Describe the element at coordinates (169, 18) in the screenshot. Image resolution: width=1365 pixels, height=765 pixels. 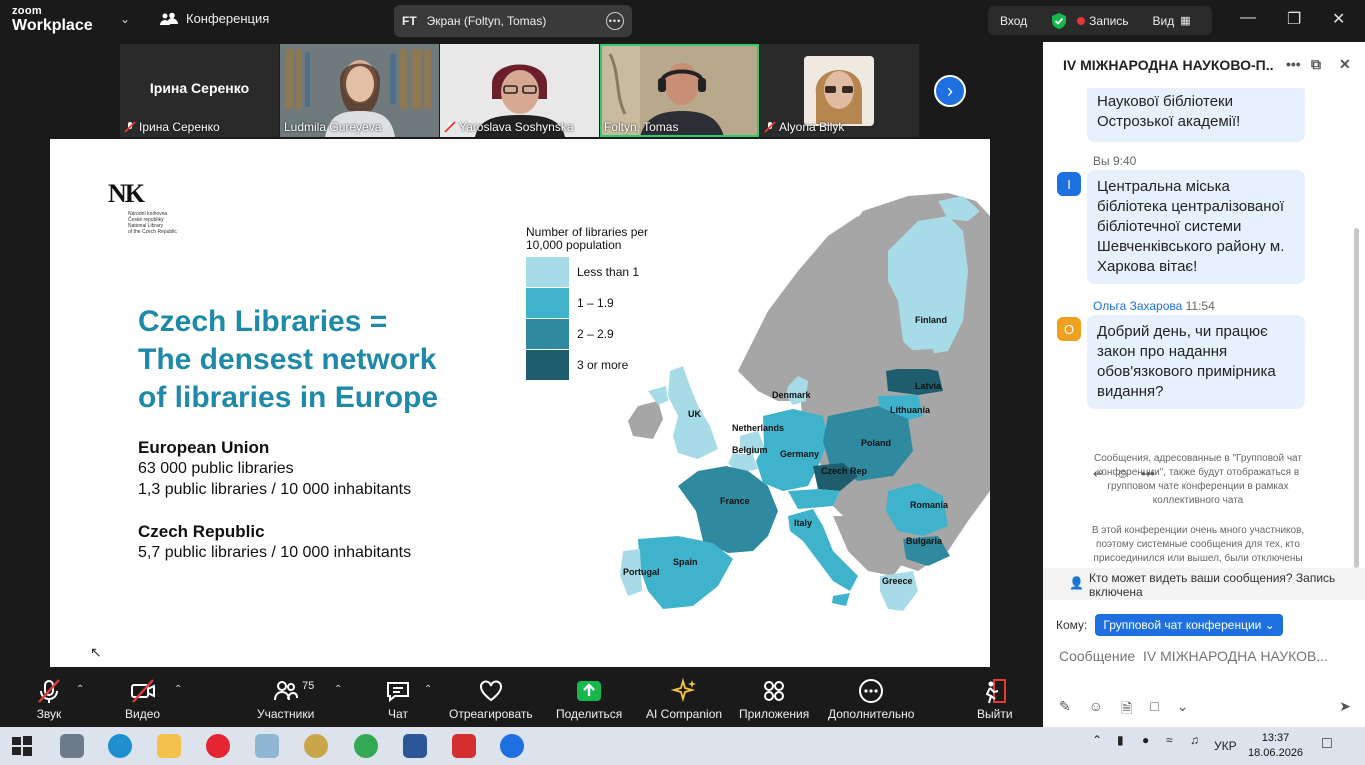
I see `people-icon` at that location.